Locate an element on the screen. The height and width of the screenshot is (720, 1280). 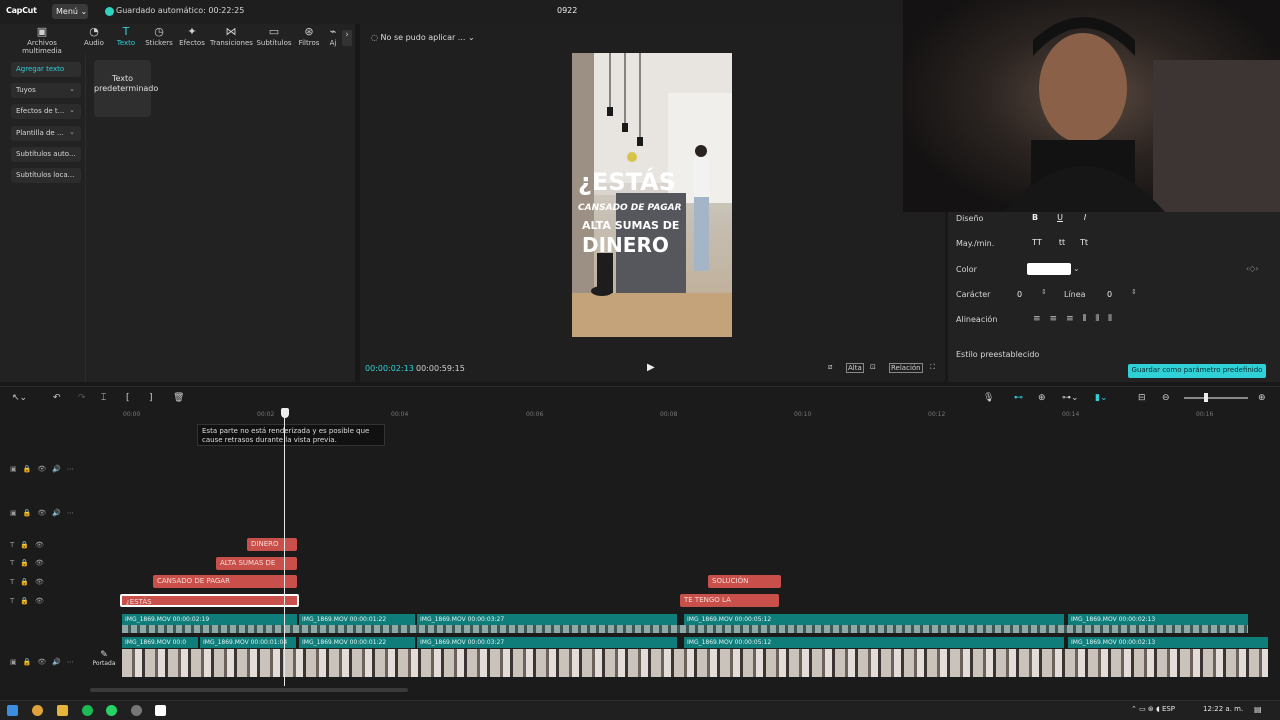
tab-adjust: ⌁ Aj is located at coordinates (333, 38).